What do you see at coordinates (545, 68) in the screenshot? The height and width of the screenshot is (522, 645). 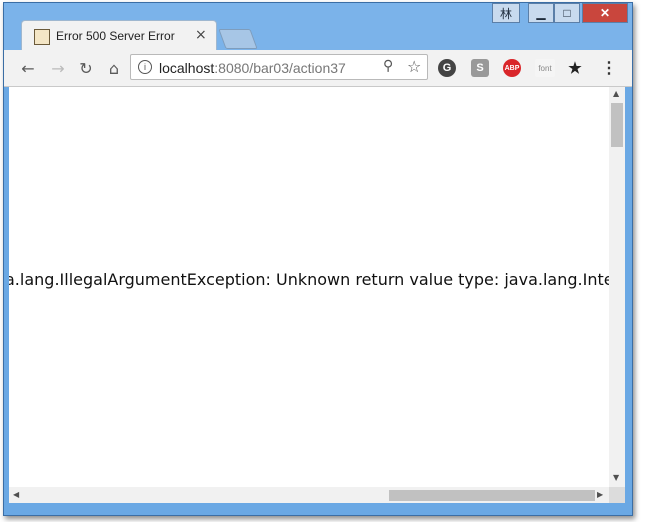 I see `font-extension-icon: font` at bounding box center [545, 68].